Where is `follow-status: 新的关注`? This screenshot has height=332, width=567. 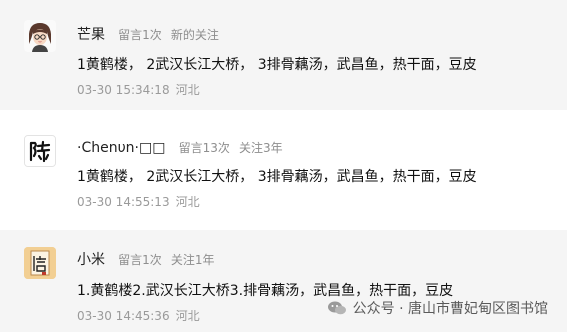 follow-status: 新的关注 is located at coordinates (194, 35).